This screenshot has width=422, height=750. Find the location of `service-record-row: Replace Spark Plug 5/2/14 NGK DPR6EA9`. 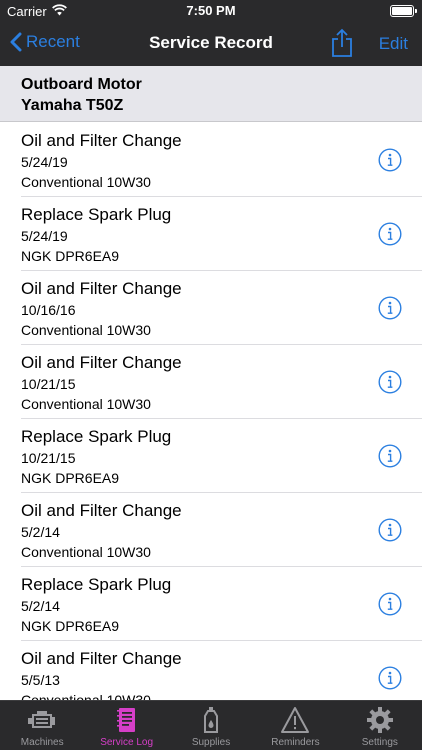

service-record-row: Replace Spark Plug 5/2/14 NGK DPR6EA9 is located at coordinates (211, 604).